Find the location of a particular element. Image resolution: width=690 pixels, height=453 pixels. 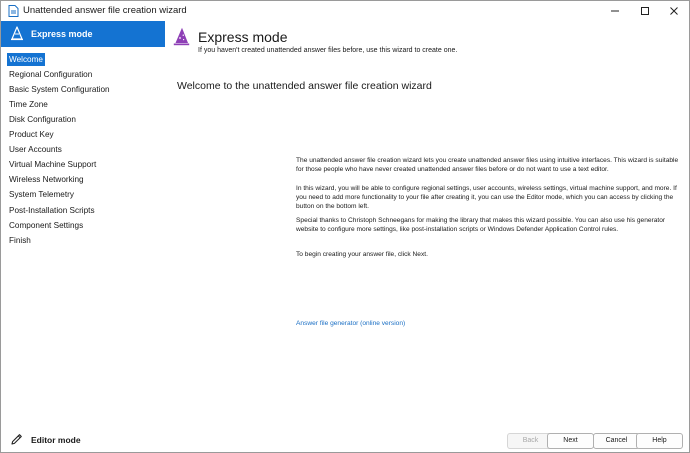

express-mode-header: Express mode is located at coordinates (83, 34).